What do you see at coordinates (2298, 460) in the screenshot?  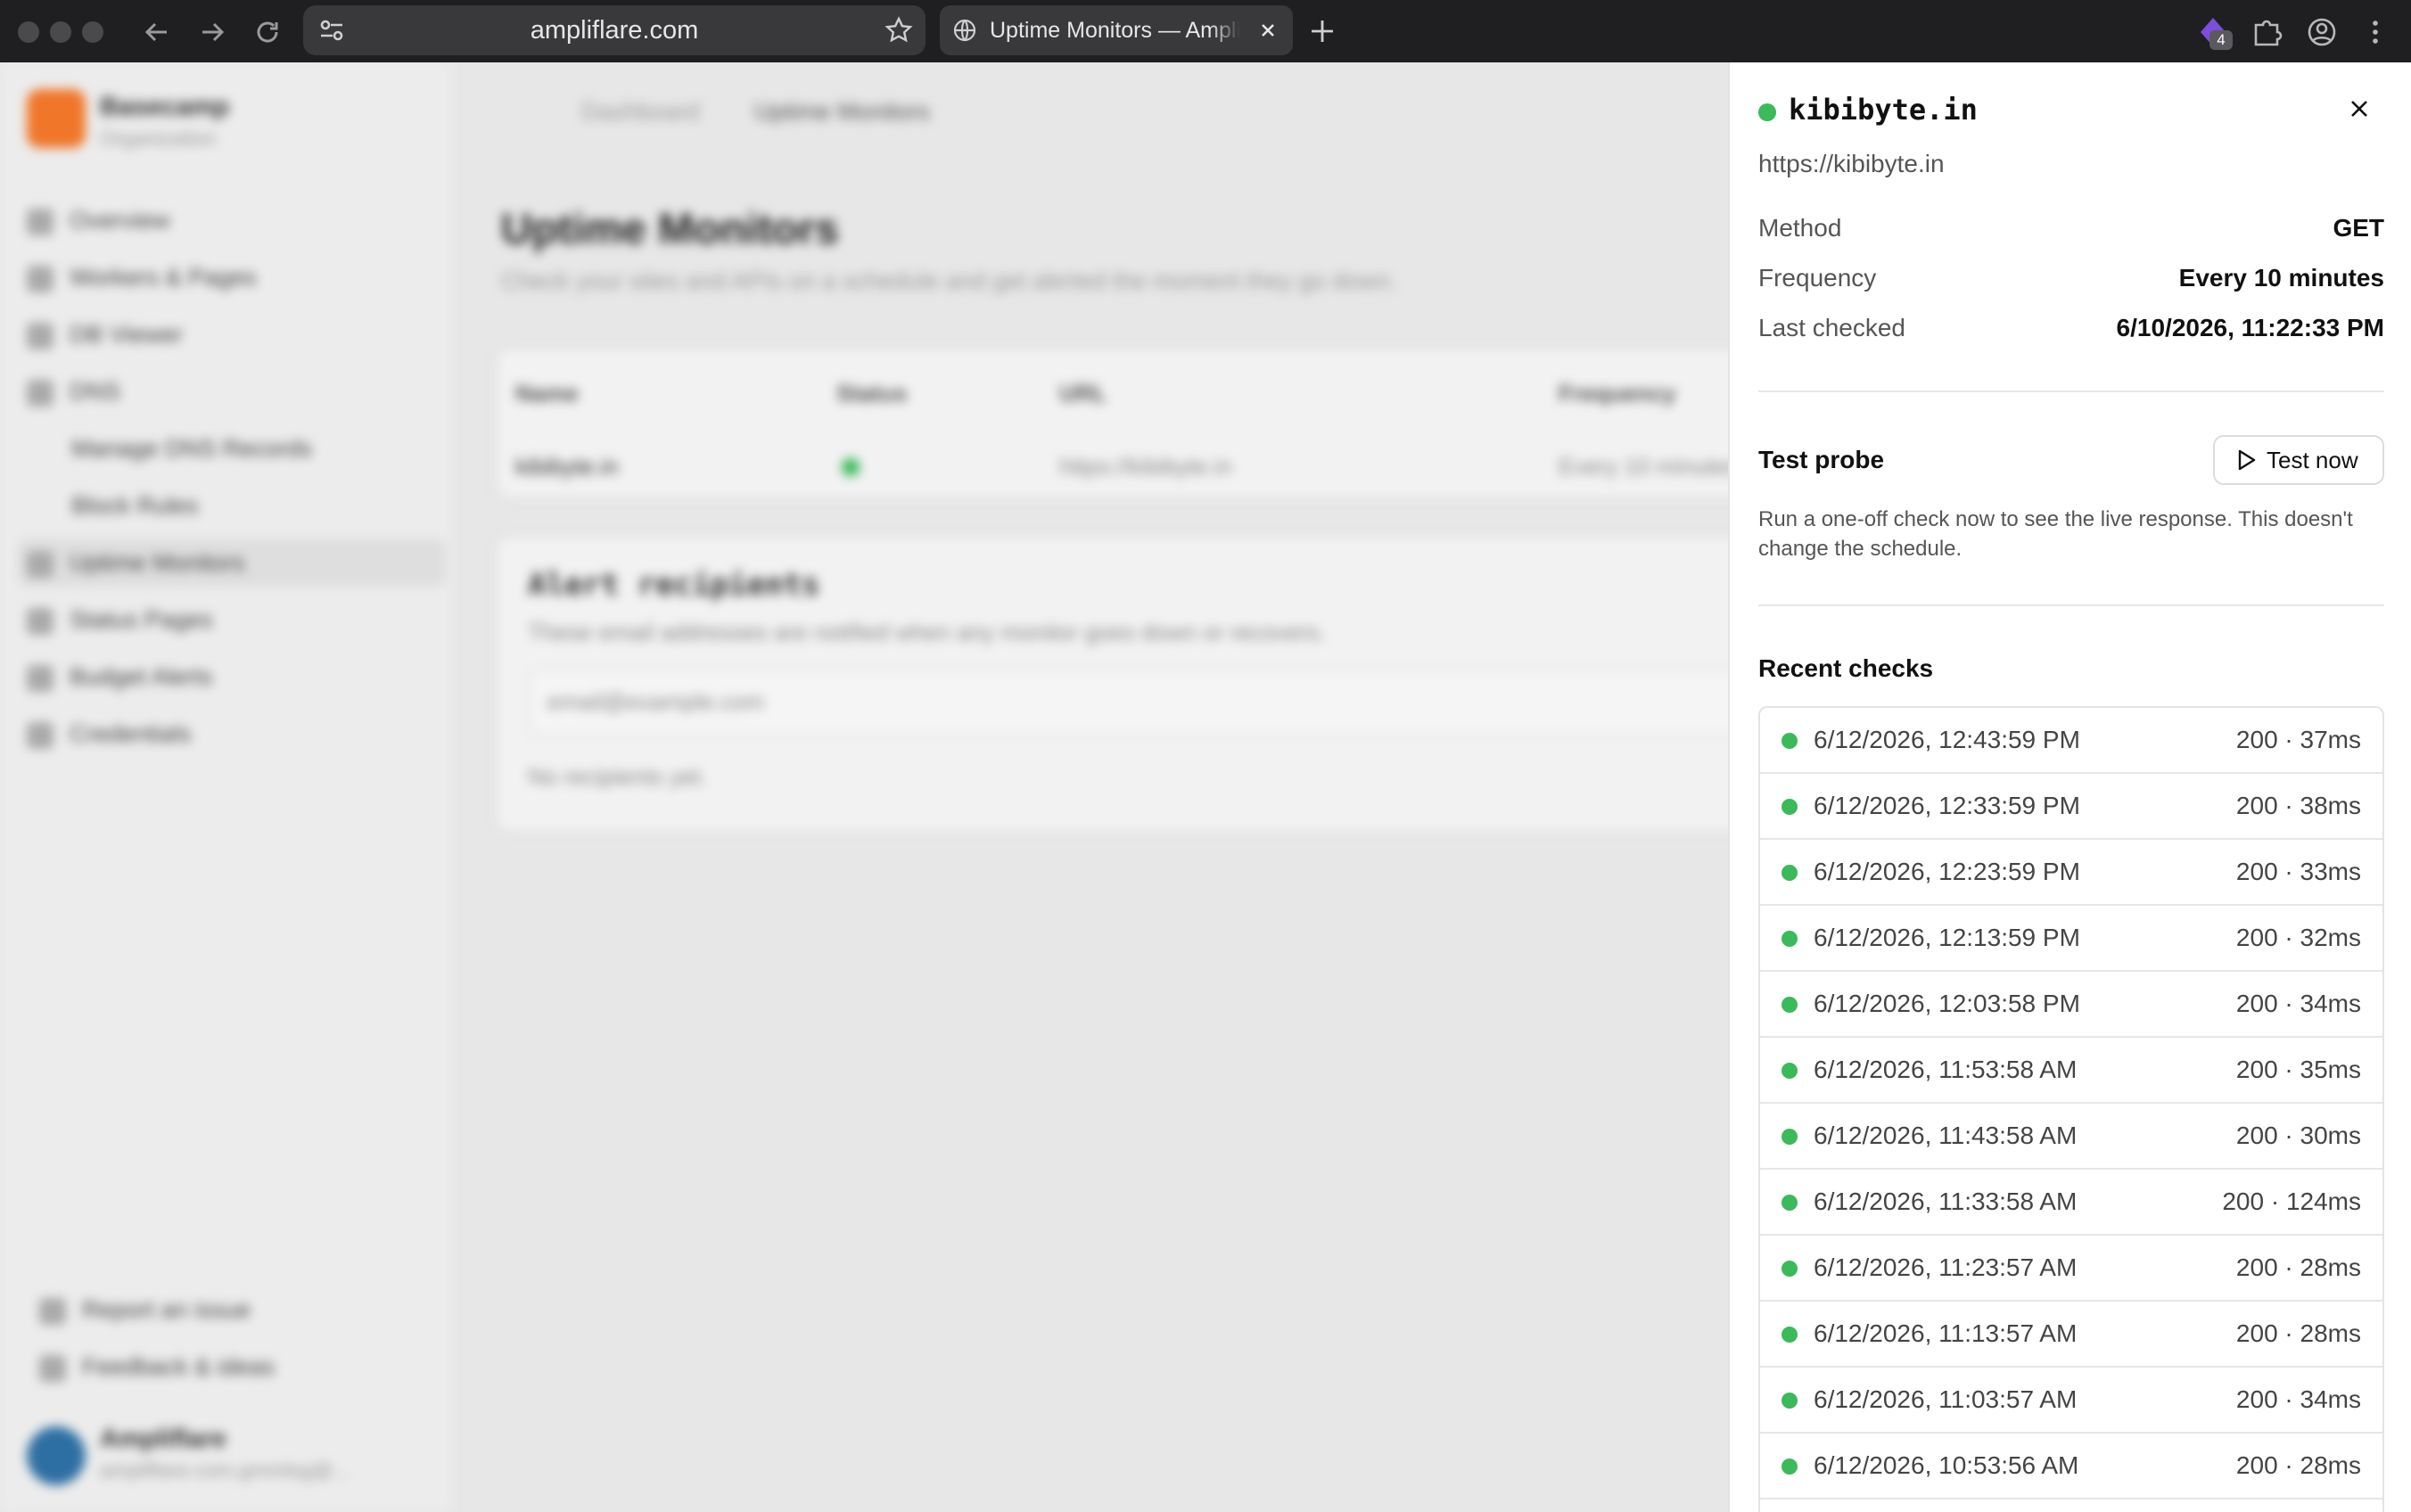 I see `test-now-button: Test now` at bounding box center [2298, 460].